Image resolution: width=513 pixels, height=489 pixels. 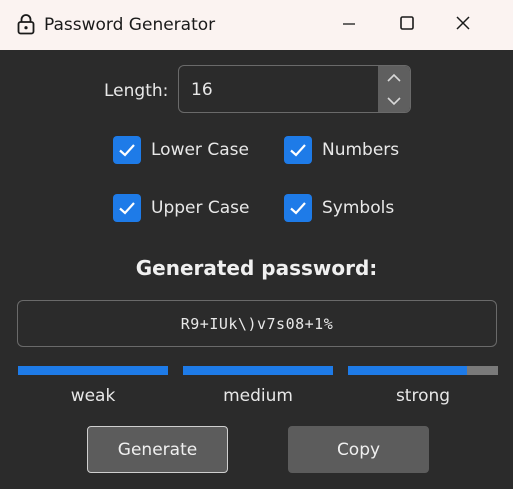 I want to click on strength-bar-strong, so click(x=423, y=370).